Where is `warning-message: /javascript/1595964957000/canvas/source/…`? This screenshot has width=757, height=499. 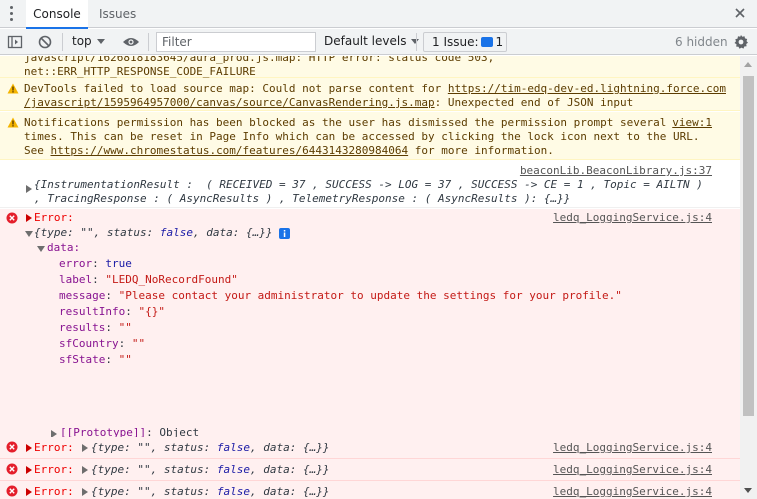 warning-message: /javascript/1595964957000/canvas/source/… is located at coordinates (328, 103).